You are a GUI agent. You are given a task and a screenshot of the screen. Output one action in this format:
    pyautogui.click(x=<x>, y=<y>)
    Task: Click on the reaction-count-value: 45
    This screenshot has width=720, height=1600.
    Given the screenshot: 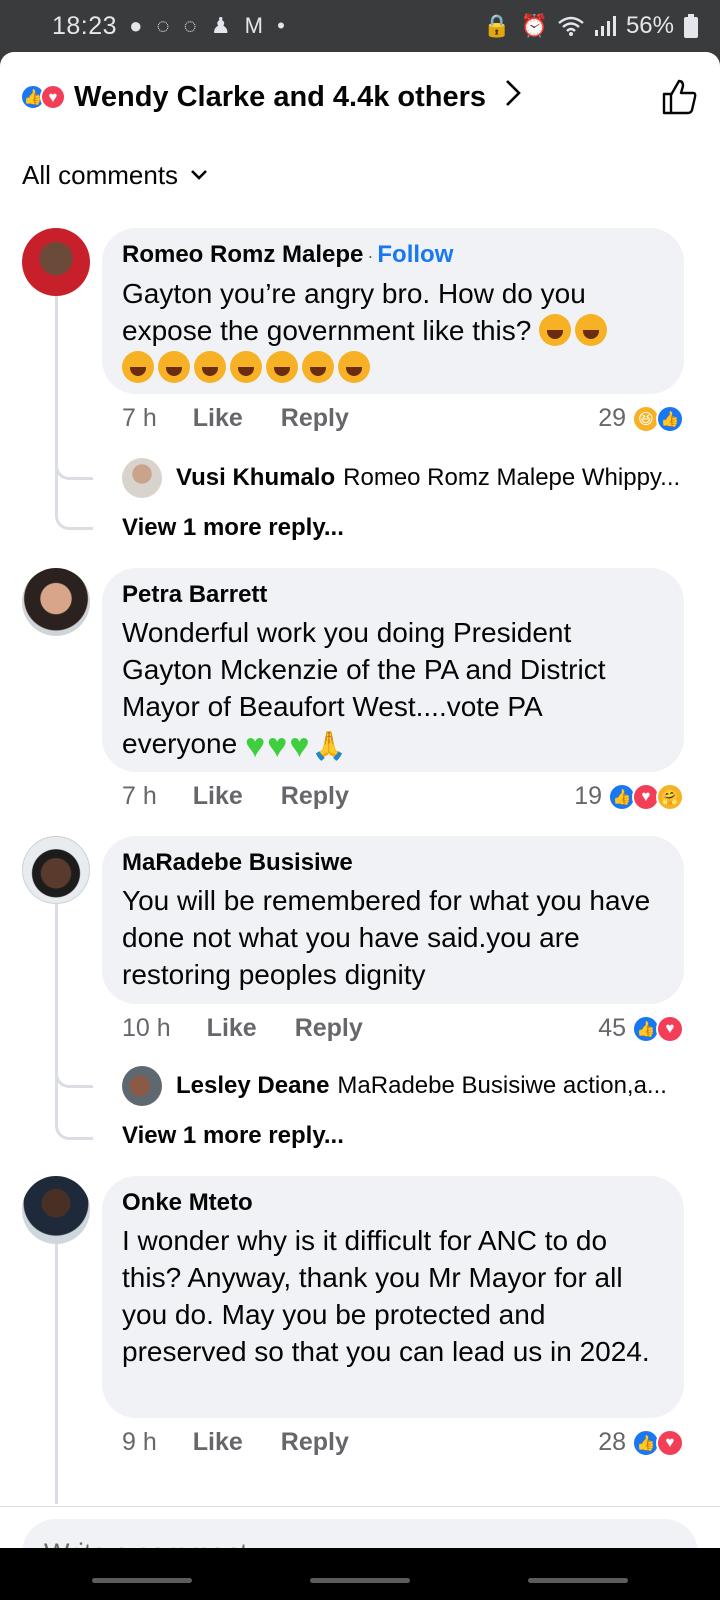 What is the action you would take?
    pyautogui.click(x=612, y=1028)
    